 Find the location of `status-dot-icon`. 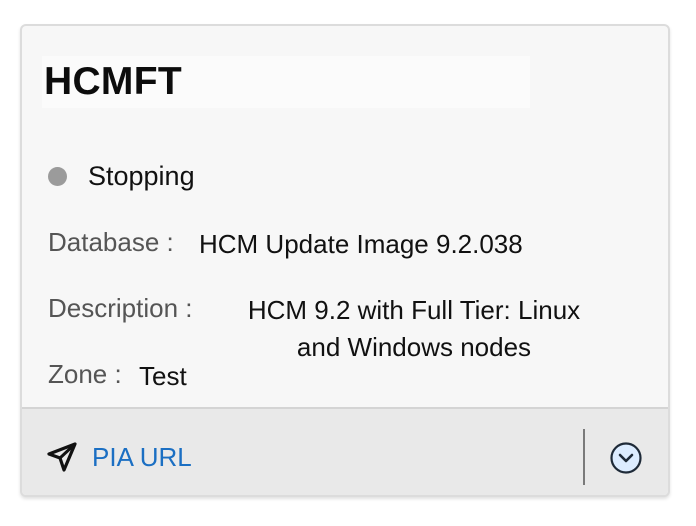

status-dot-icon is located at coordinates (57, 176).